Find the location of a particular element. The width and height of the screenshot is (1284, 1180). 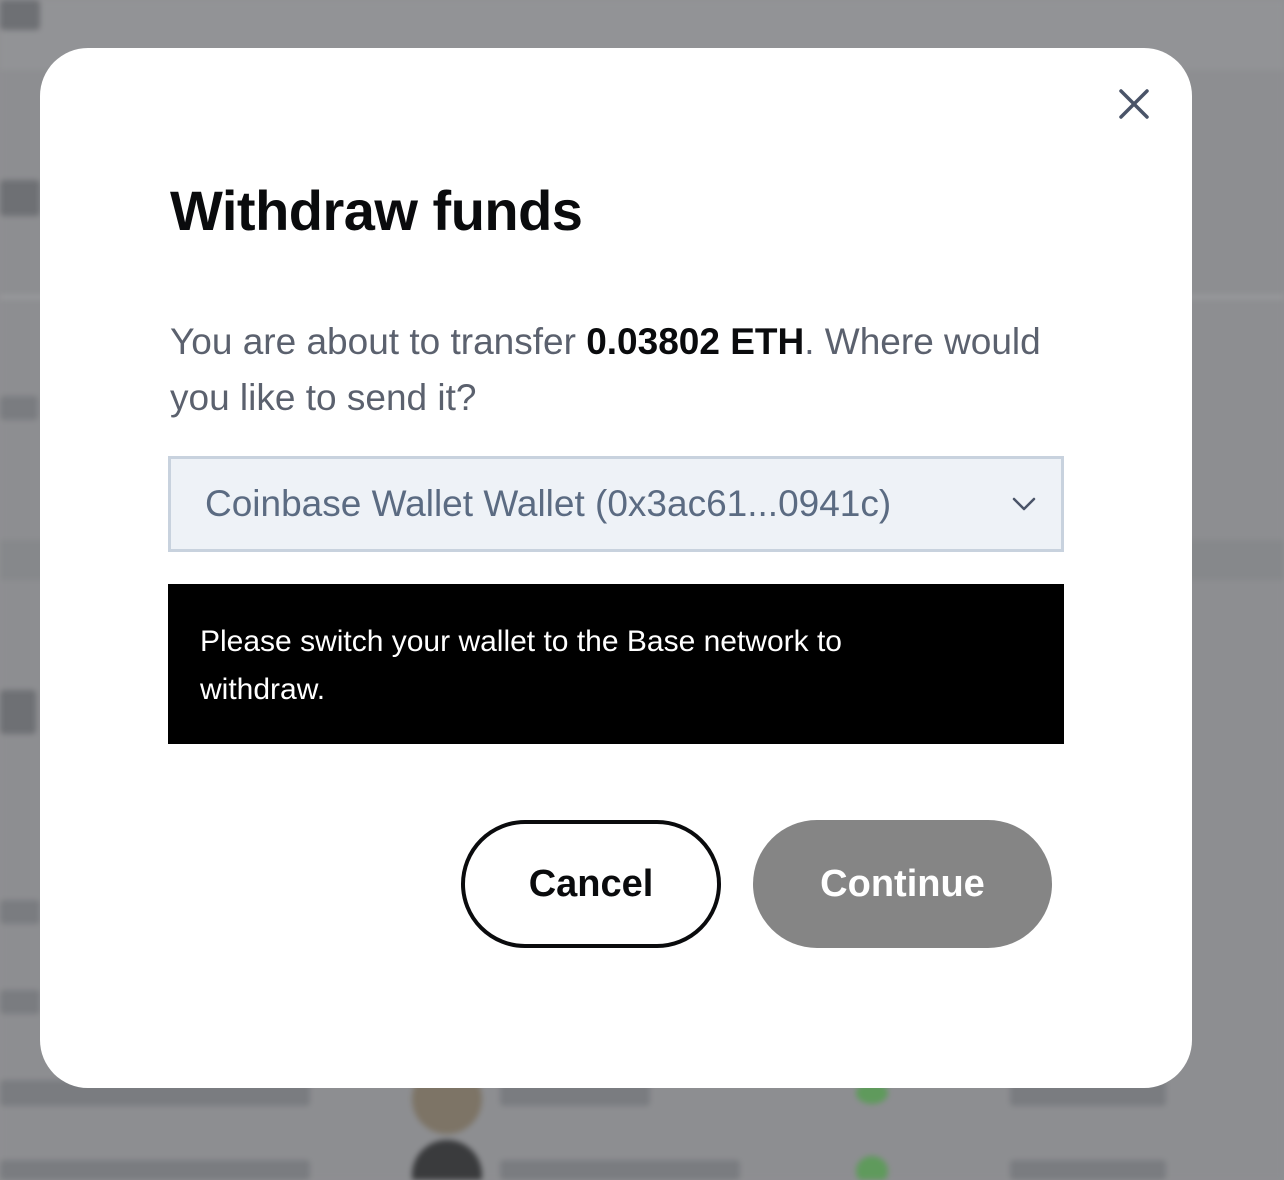

description-prefix: You are about to transfer is located at coordinates (378, 341).